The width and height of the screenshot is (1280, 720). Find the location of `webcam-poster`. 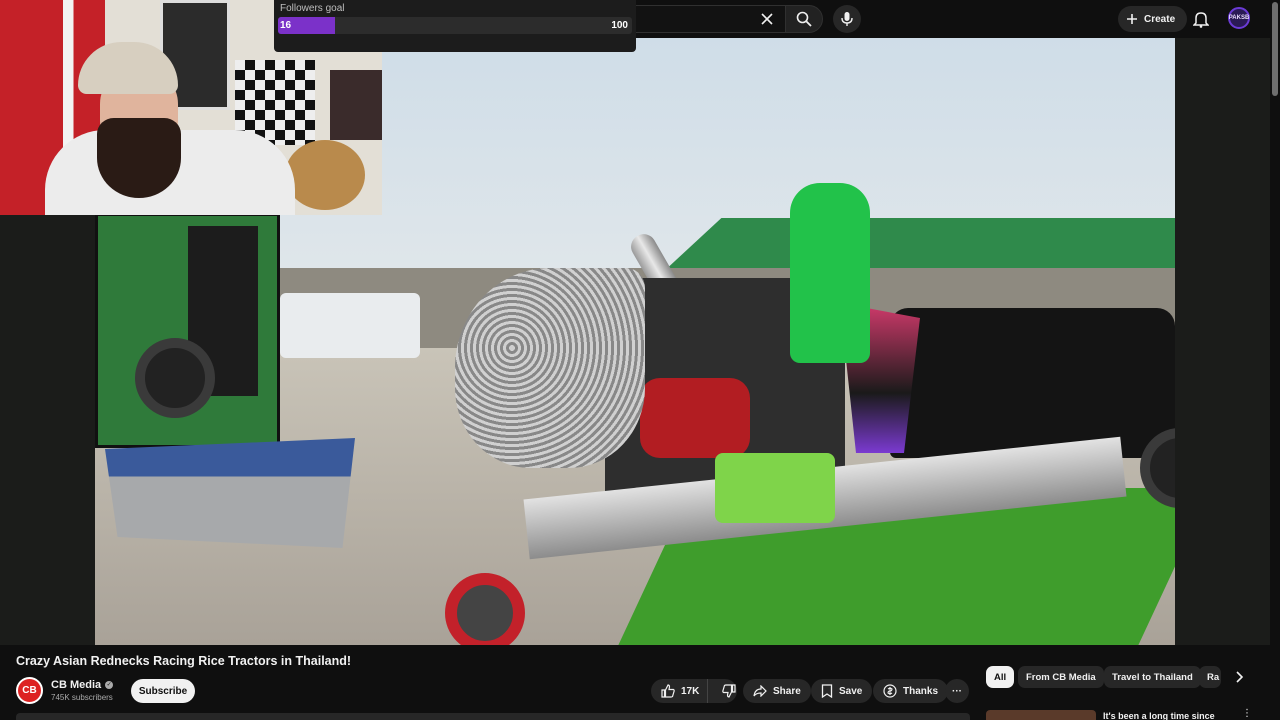

webcam-poster is located at coordinates (356, 105).